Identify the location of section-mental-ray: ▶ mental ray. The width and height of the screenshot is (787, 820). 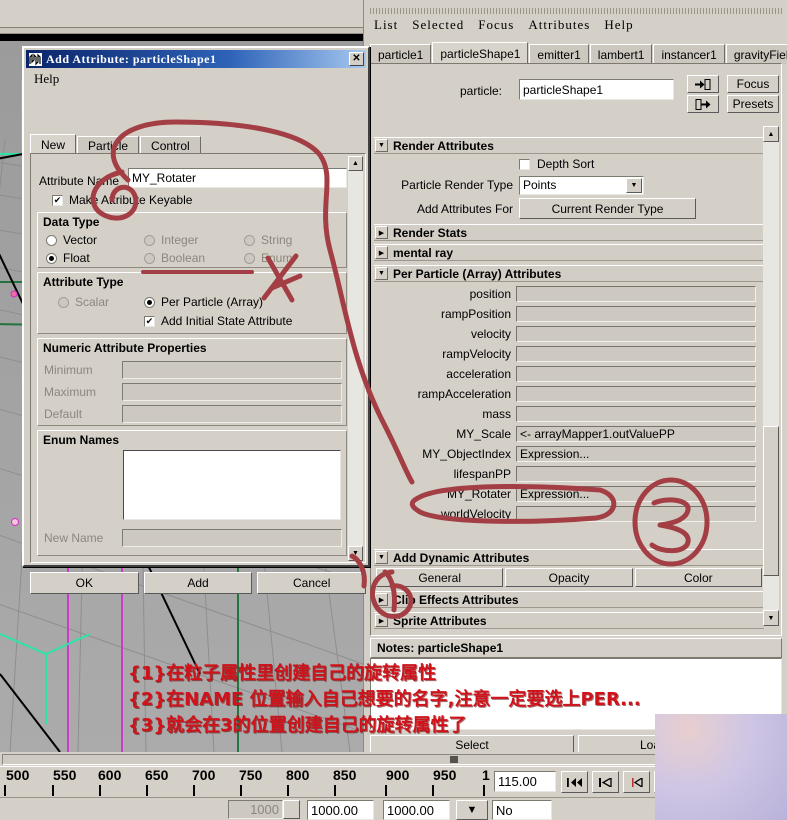
(569, 252).